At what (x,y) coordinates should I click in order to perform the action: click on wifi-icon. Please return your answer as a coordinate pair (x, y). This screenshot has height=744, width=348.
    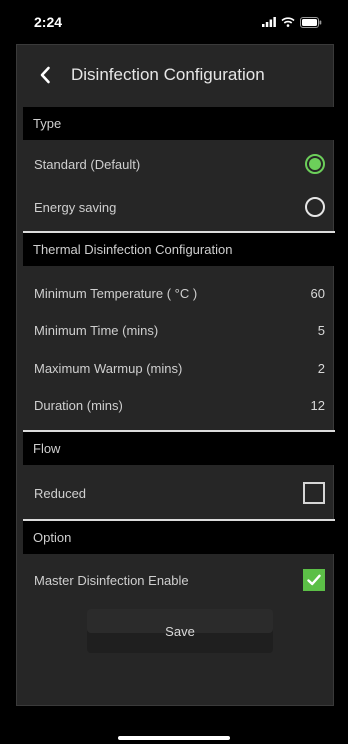
    Looking at the image, I should click on (288, 22).